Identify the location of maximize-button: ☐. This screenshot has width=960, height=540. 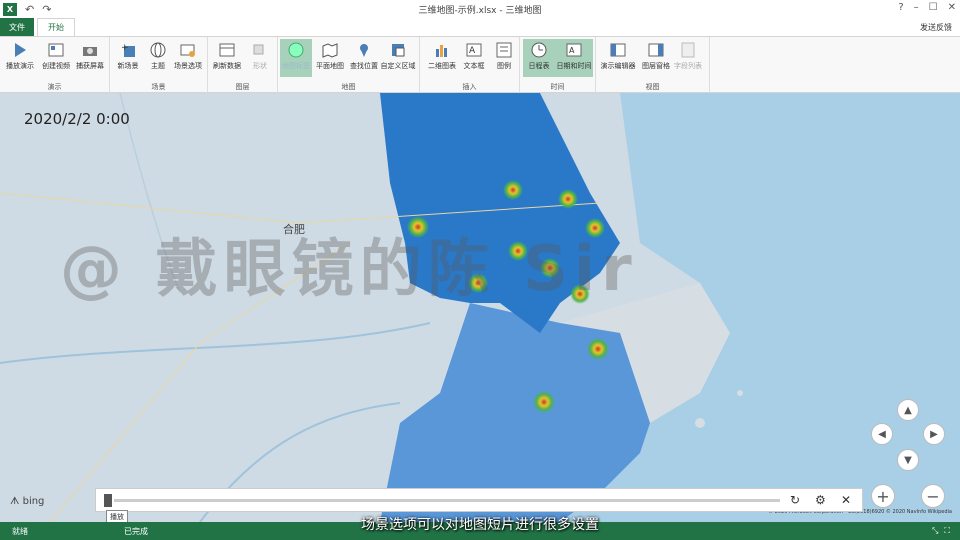
(933, 7).